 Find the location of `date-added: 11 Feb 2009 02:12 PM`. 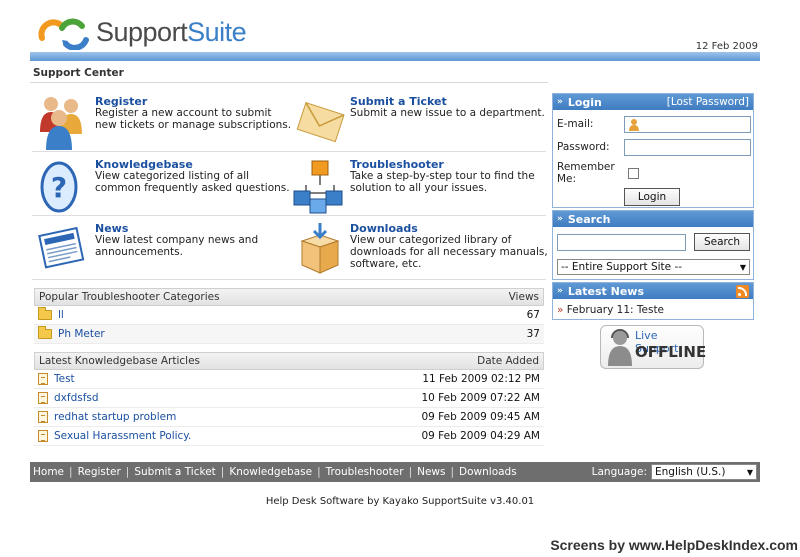

date-added: 11 Feb 2009 02:12 PM is located at coordinates (481, 379).